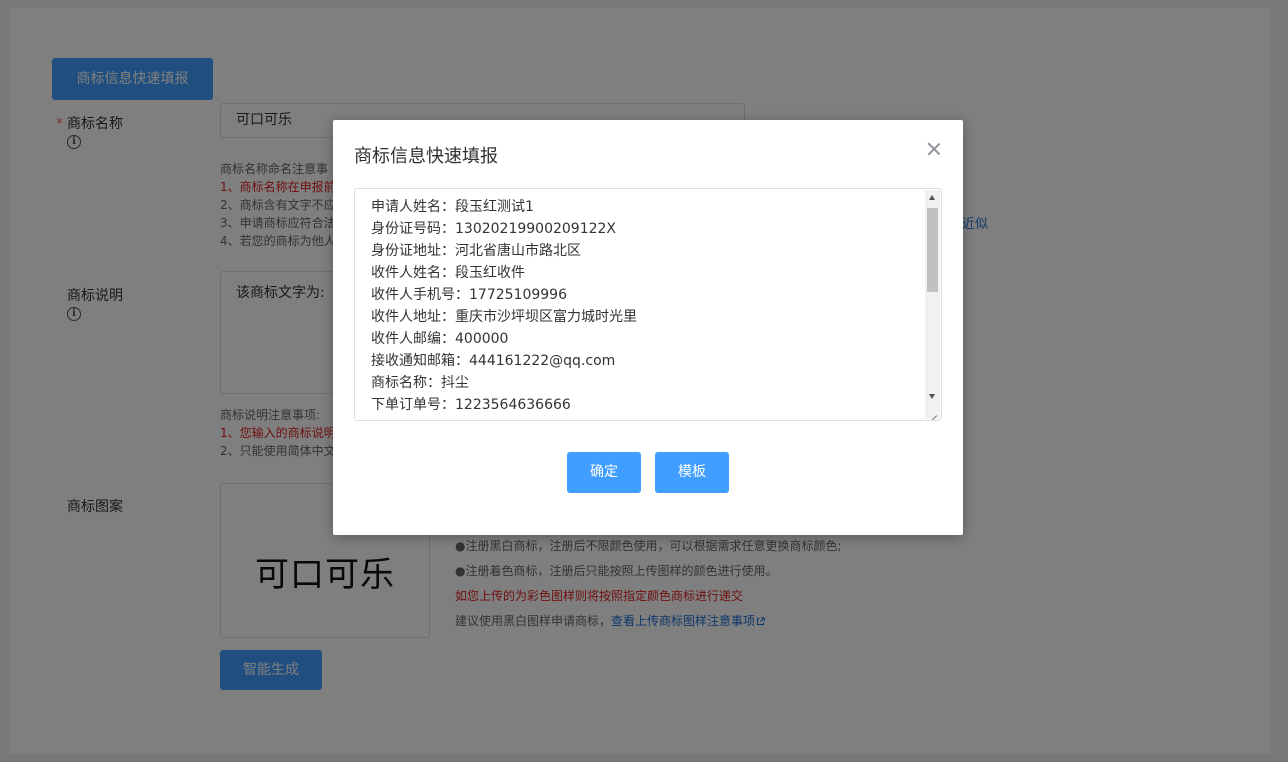 This screenshot has width=1288, height=762. I want to click on scrollbar-thumb, so click(932, 250).